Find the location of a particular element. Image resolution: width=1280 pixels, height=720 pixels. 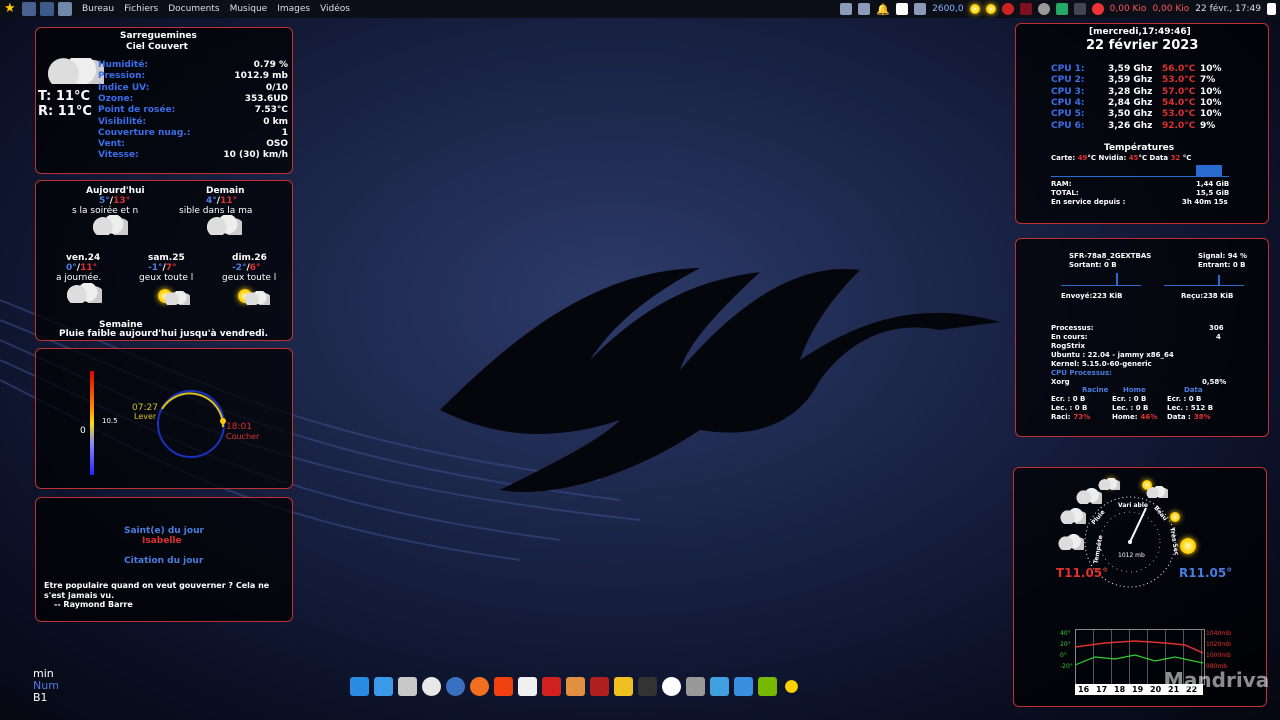

day-axis-label: 18 is located at coordinates (1120, 689).